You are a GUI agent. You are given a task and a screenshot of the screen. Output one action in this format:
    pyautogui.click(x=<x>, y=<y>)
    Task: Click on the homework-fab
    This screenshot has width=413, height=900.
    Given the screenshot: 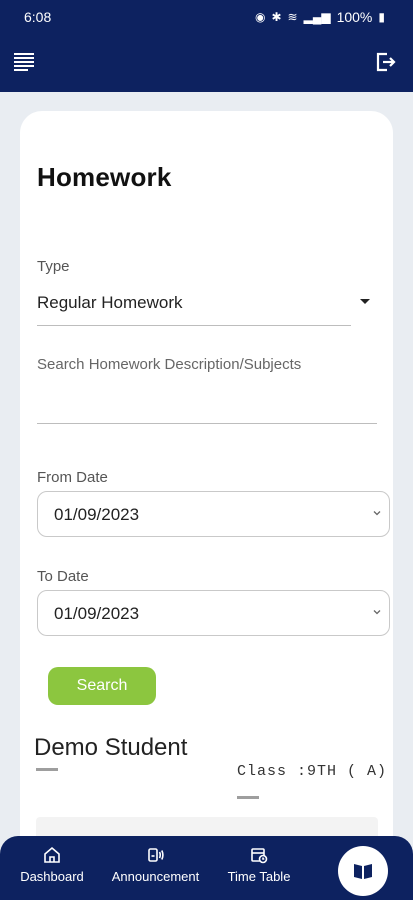 What is the action you would take?
    pyautogui.click(x=363, y=871)
    